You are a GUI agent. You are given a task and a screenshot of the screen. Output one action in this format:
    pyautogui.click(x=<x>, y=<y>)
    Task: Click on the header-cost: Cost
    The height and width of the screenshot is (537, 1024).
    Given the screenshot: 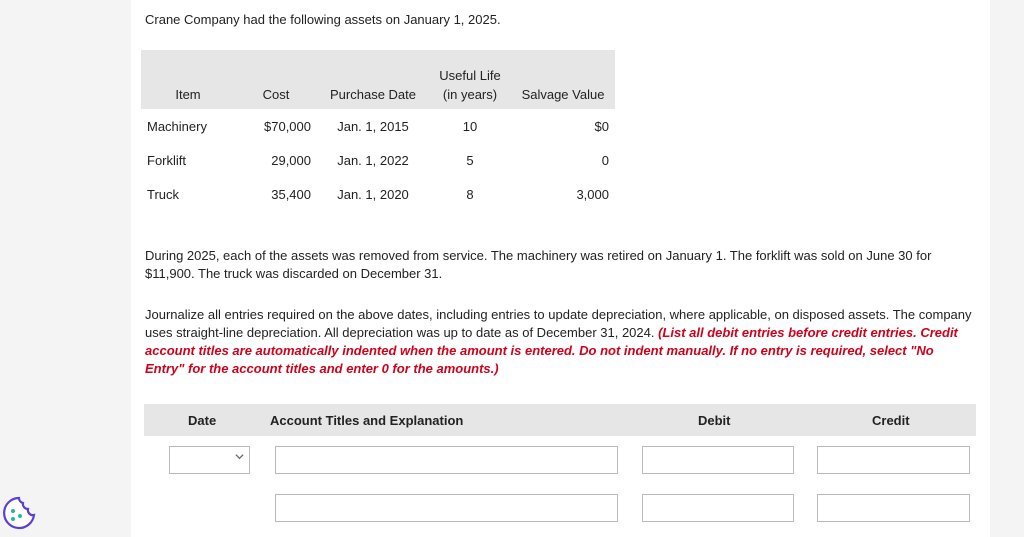 What is the action you would take?
    pyautogui.click(x=276, y=79)
    